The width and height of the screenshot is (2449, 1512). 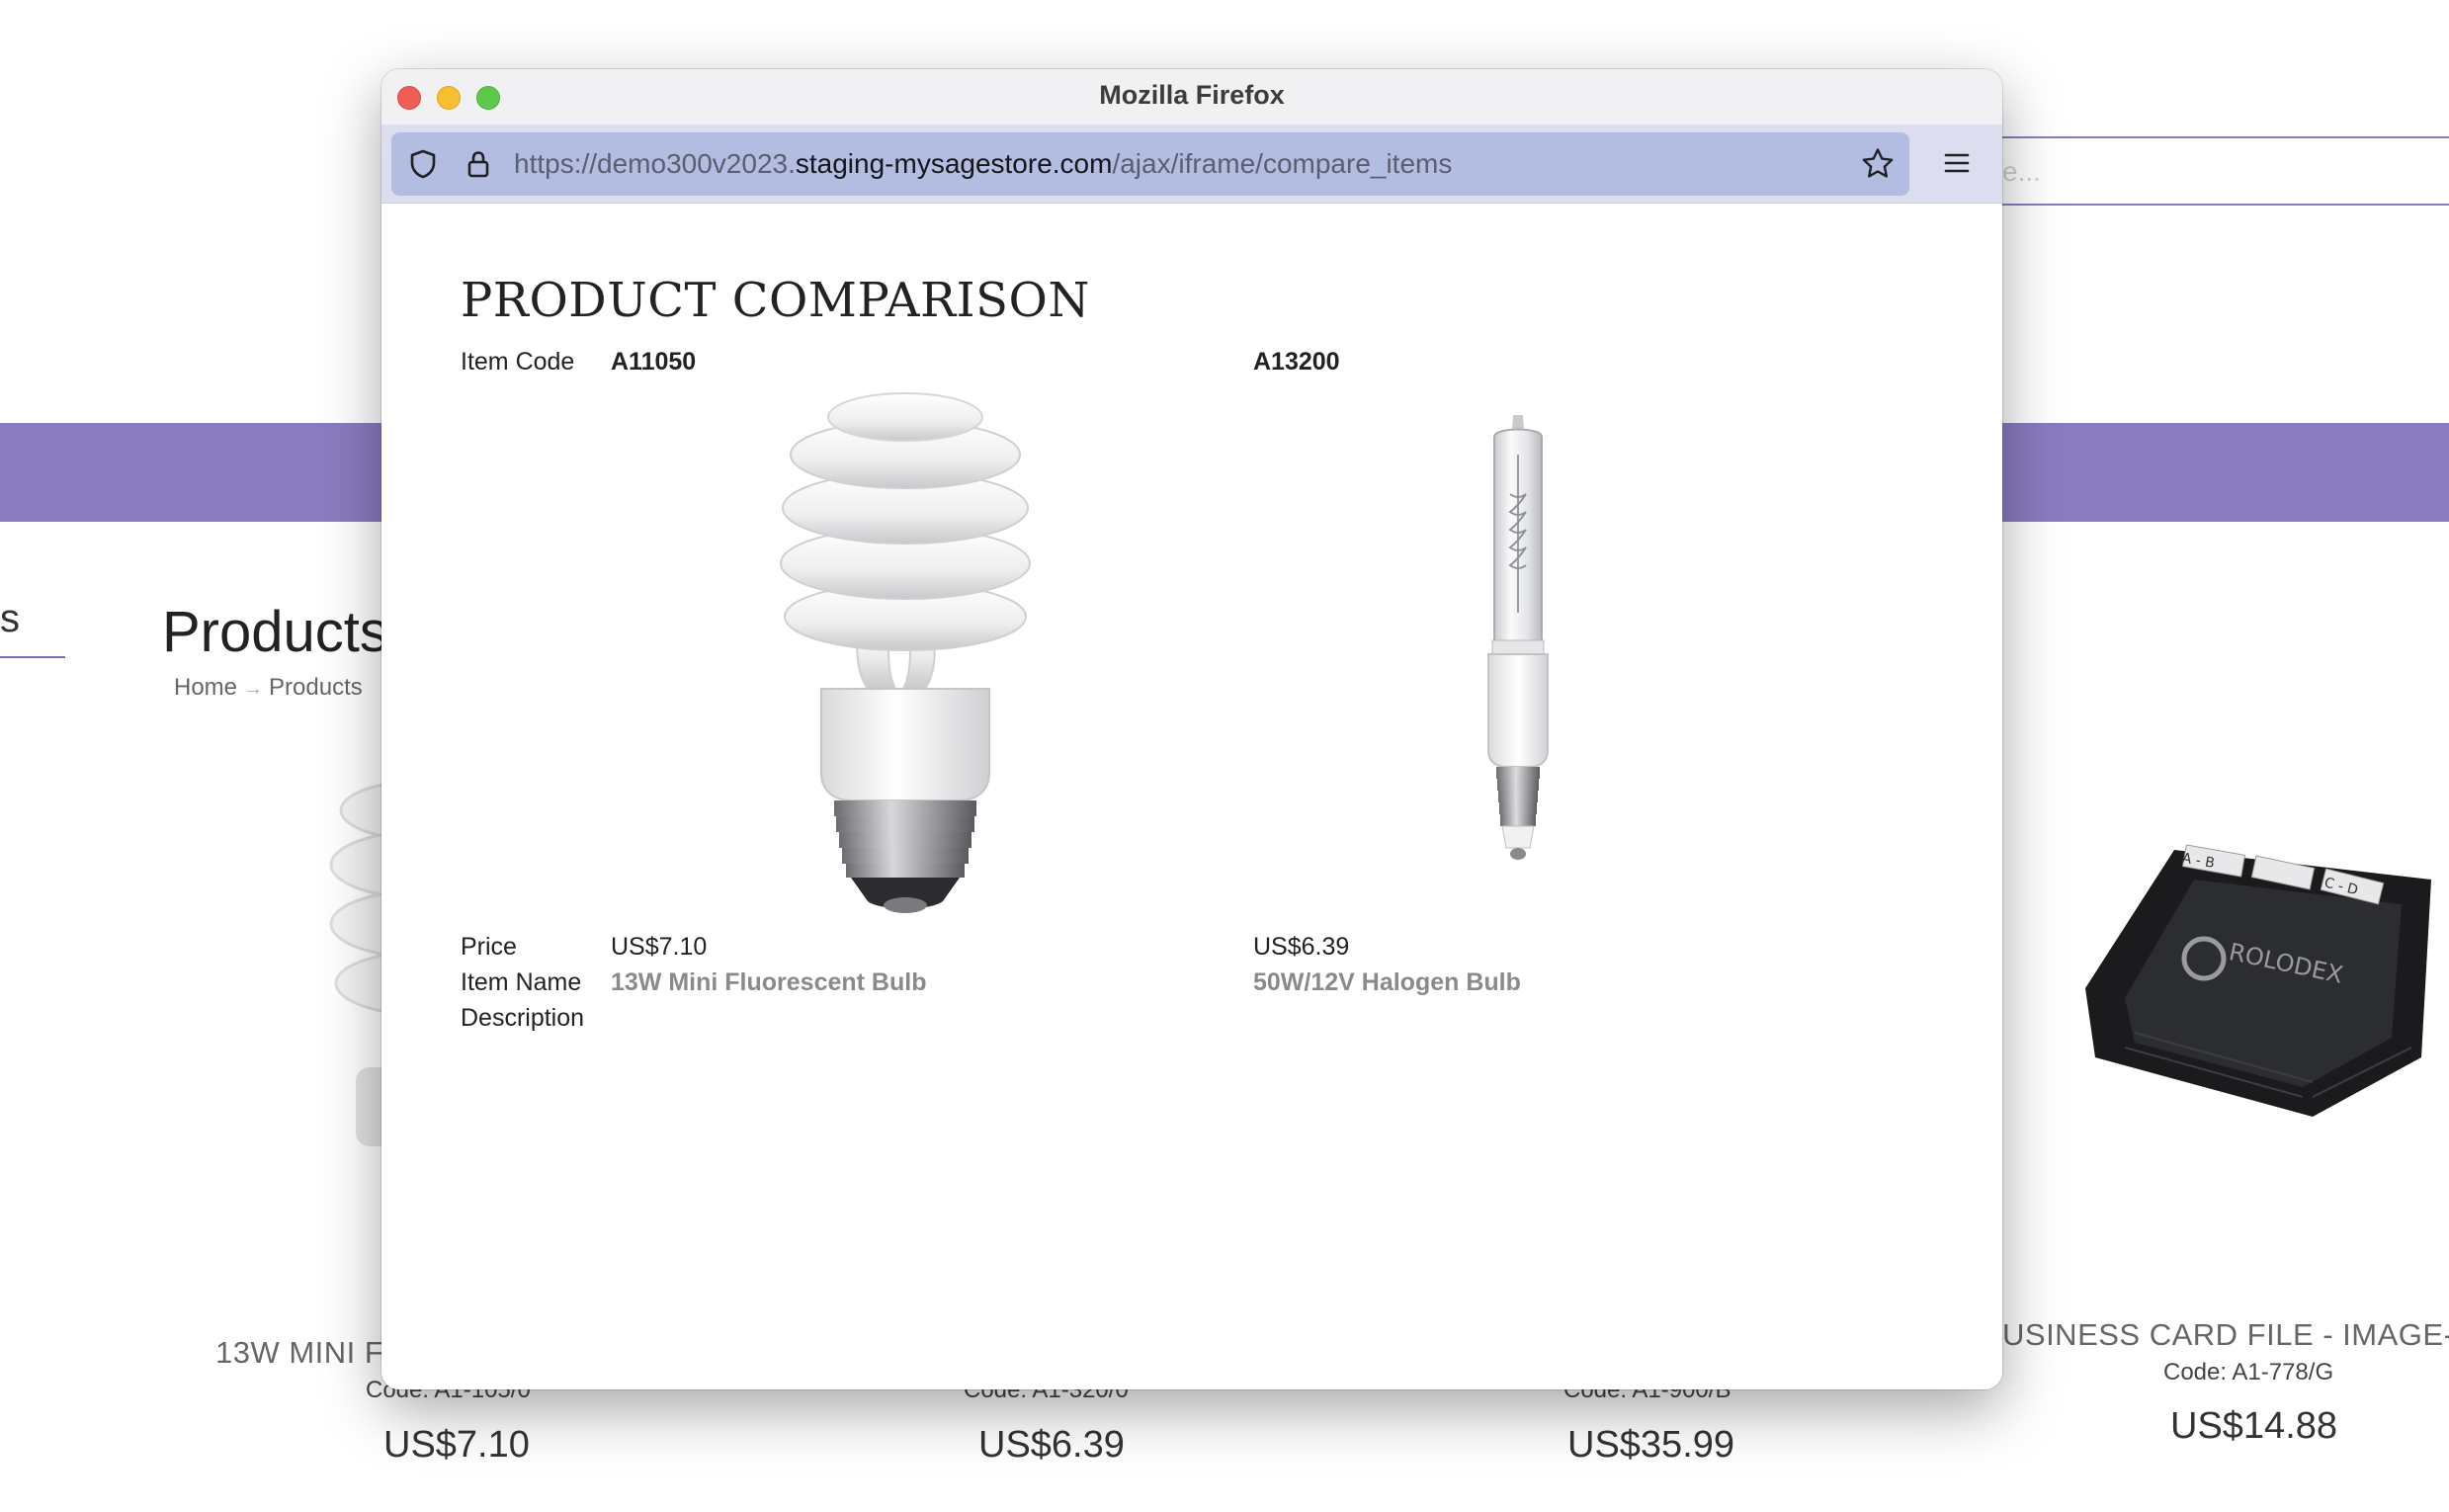 I want to click on product-card-price: US$35.99, so click(x=1651, y=1445).